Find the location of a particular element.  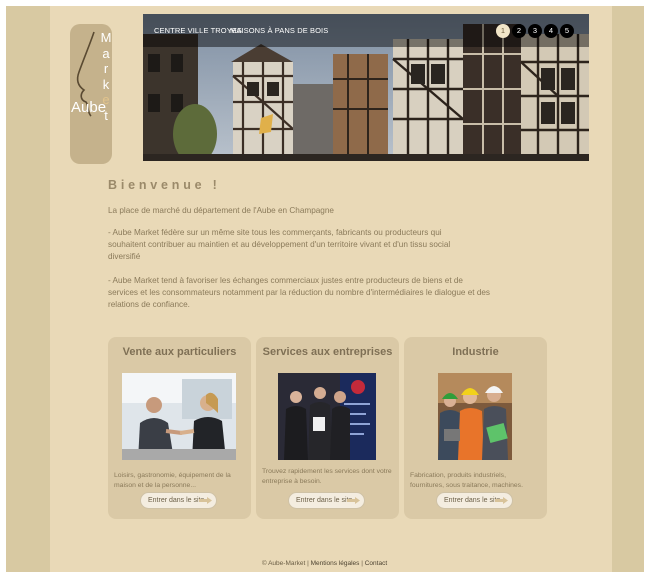

logo-letter: e is located at coordinates (106, 99).